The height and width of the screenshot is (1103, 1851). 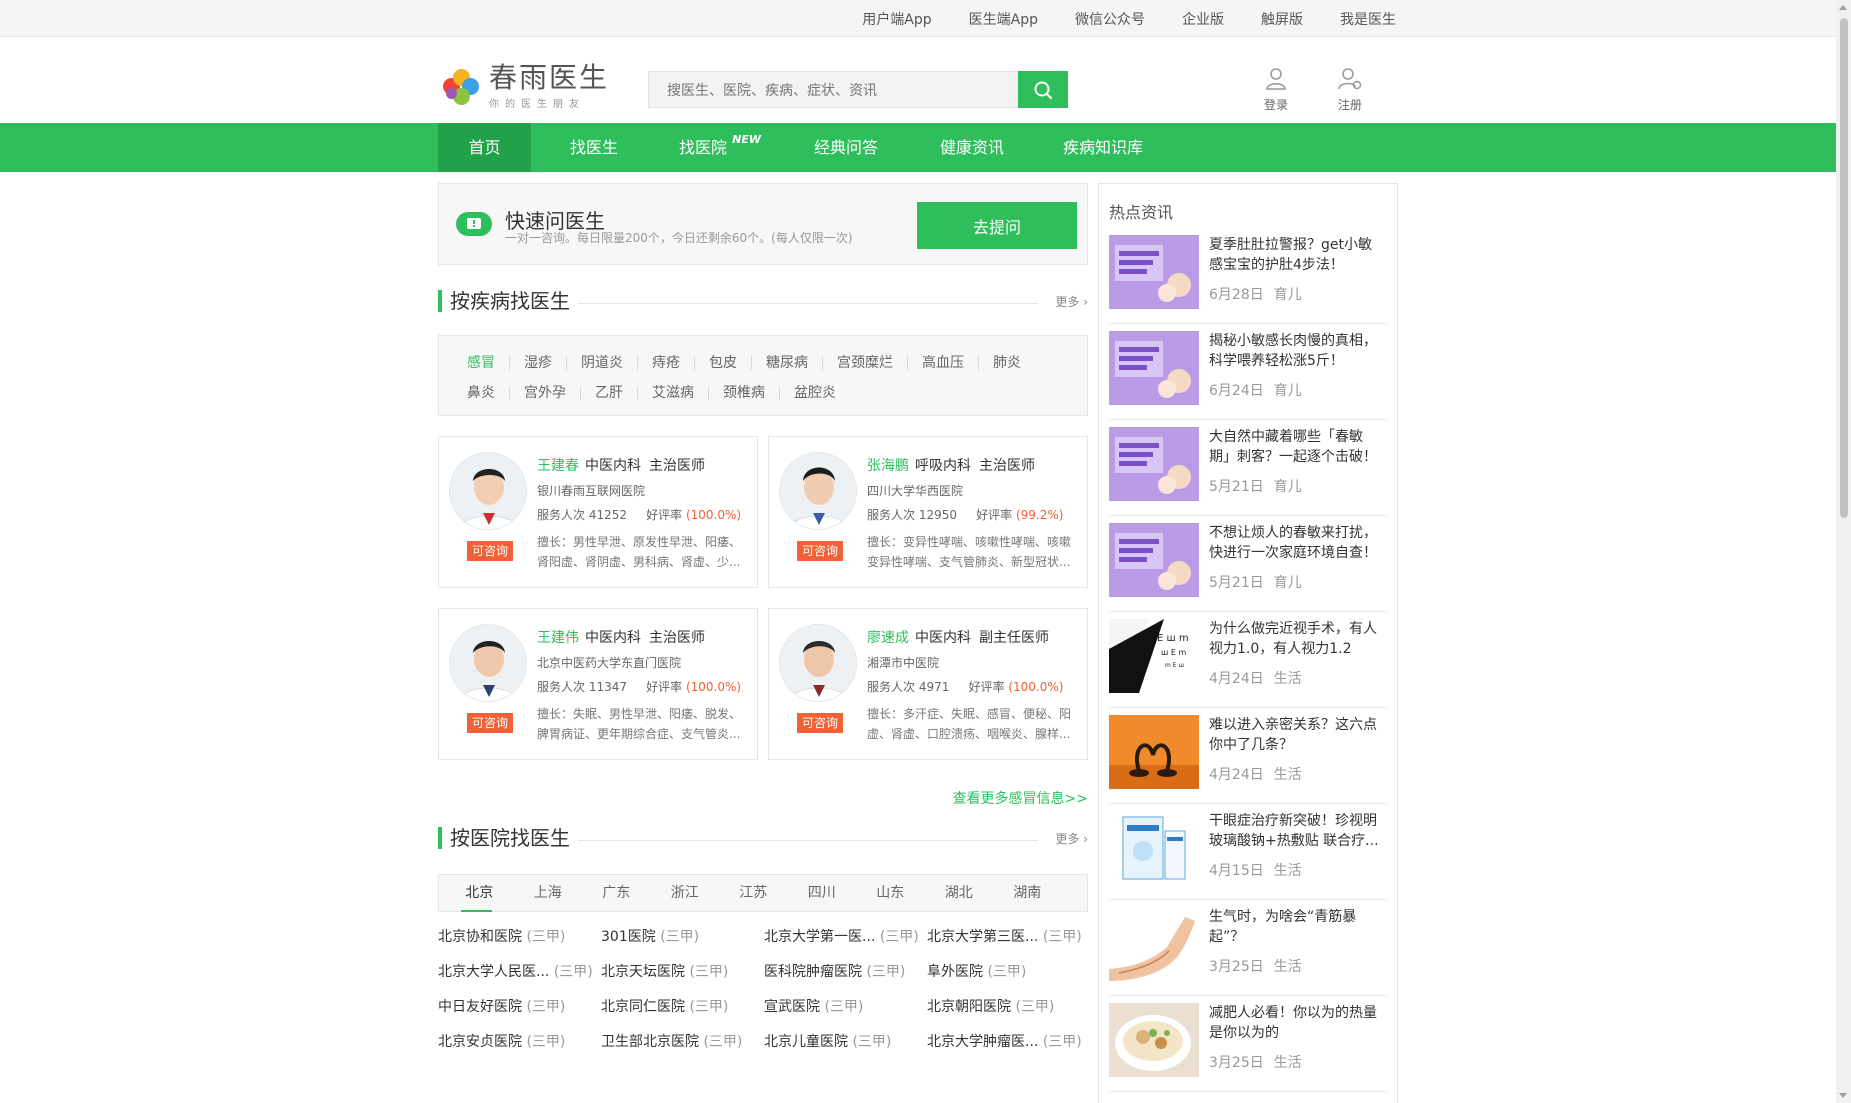 I want to click on news-title: 减肥人必看！你以为的热量是你以为的, so click(x=1294, y=1023).